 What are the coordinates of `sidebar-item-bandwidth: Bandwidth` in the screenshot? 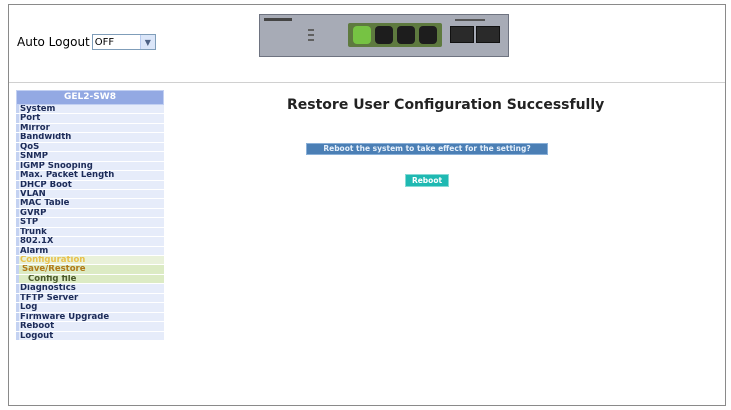 It's located at (90, 138).